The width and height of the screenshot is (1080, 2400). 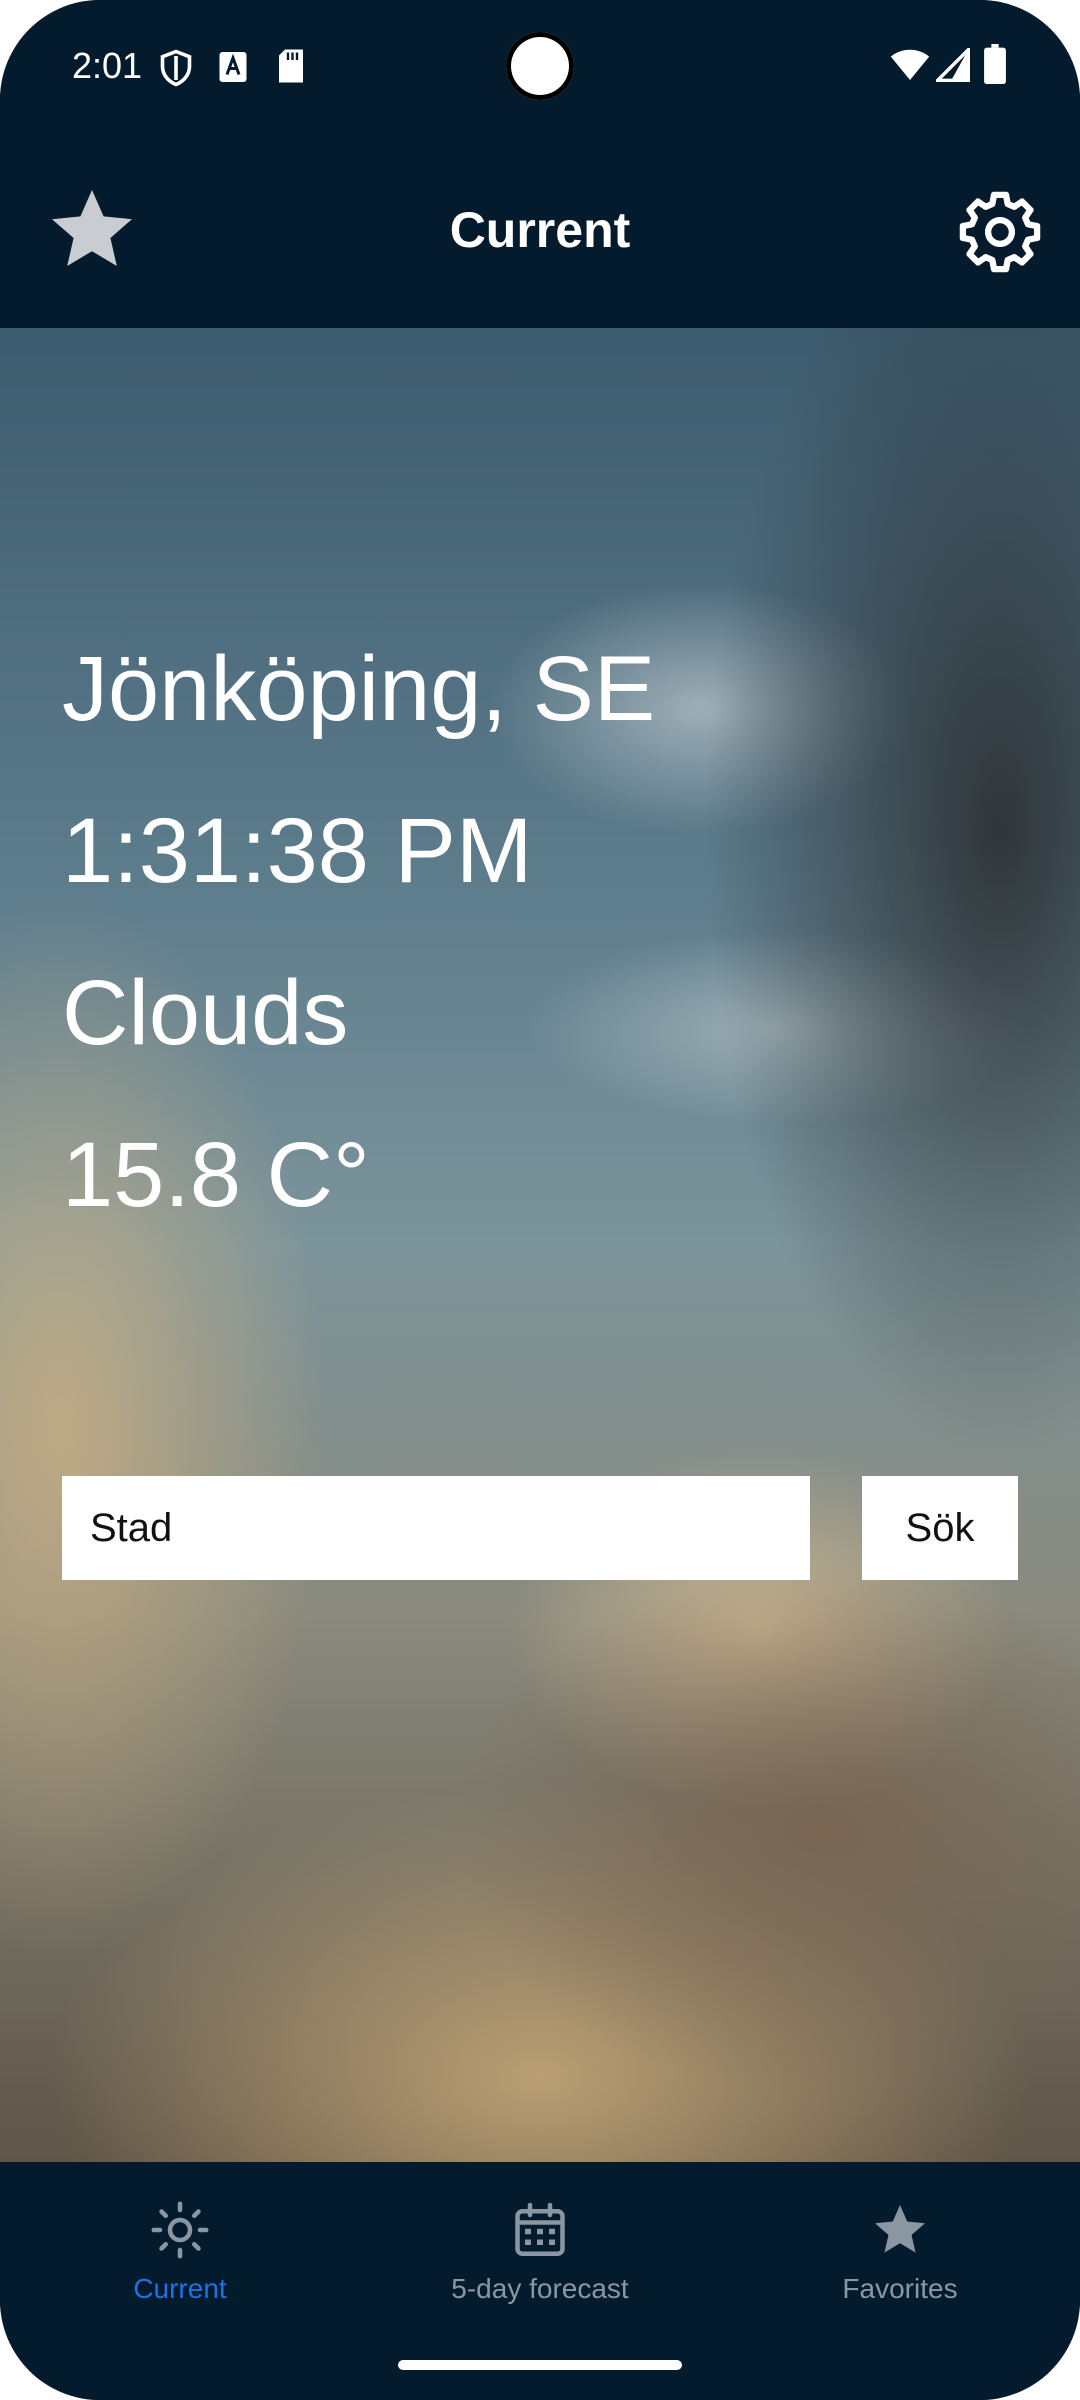 I want to click on nav-item-forecast: 5-day forecast, so click(x=540, y=2260).